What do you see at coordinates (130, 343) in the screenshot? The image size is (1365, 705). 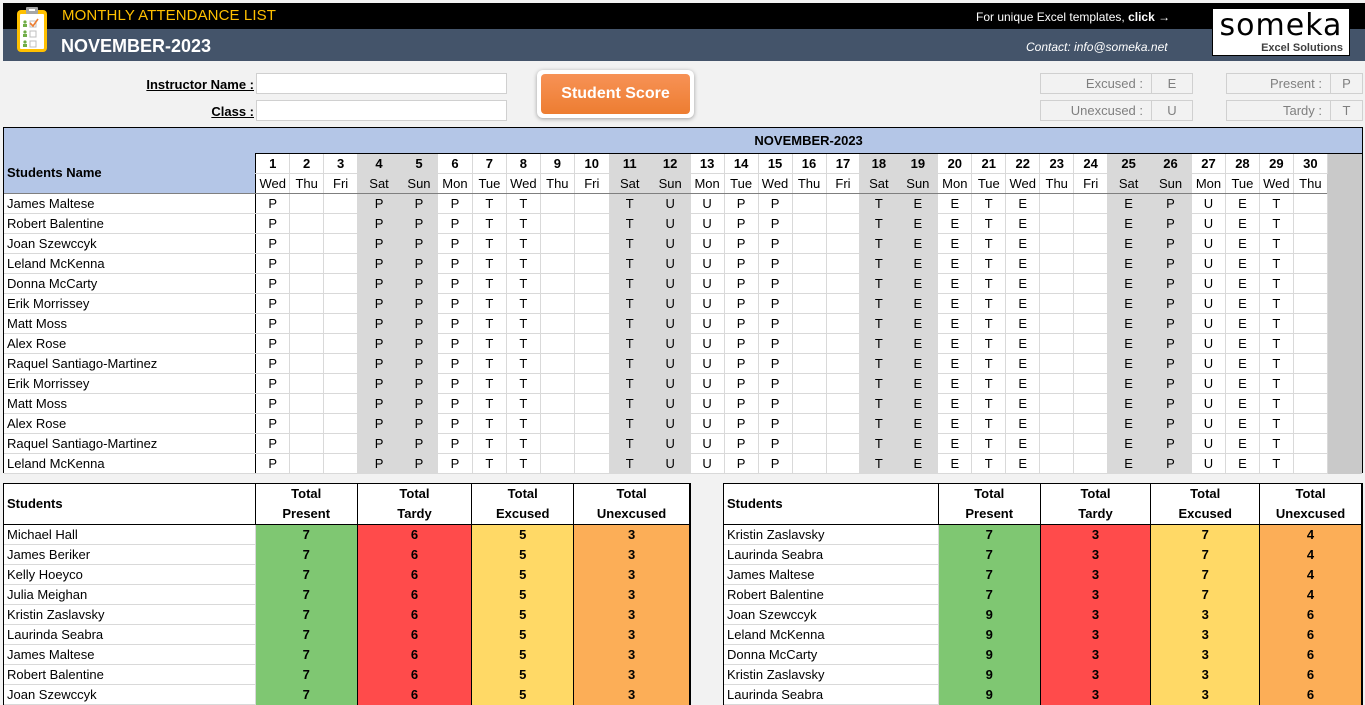 I see `student-name: Alex Rose` at bounding box center [130, 343].